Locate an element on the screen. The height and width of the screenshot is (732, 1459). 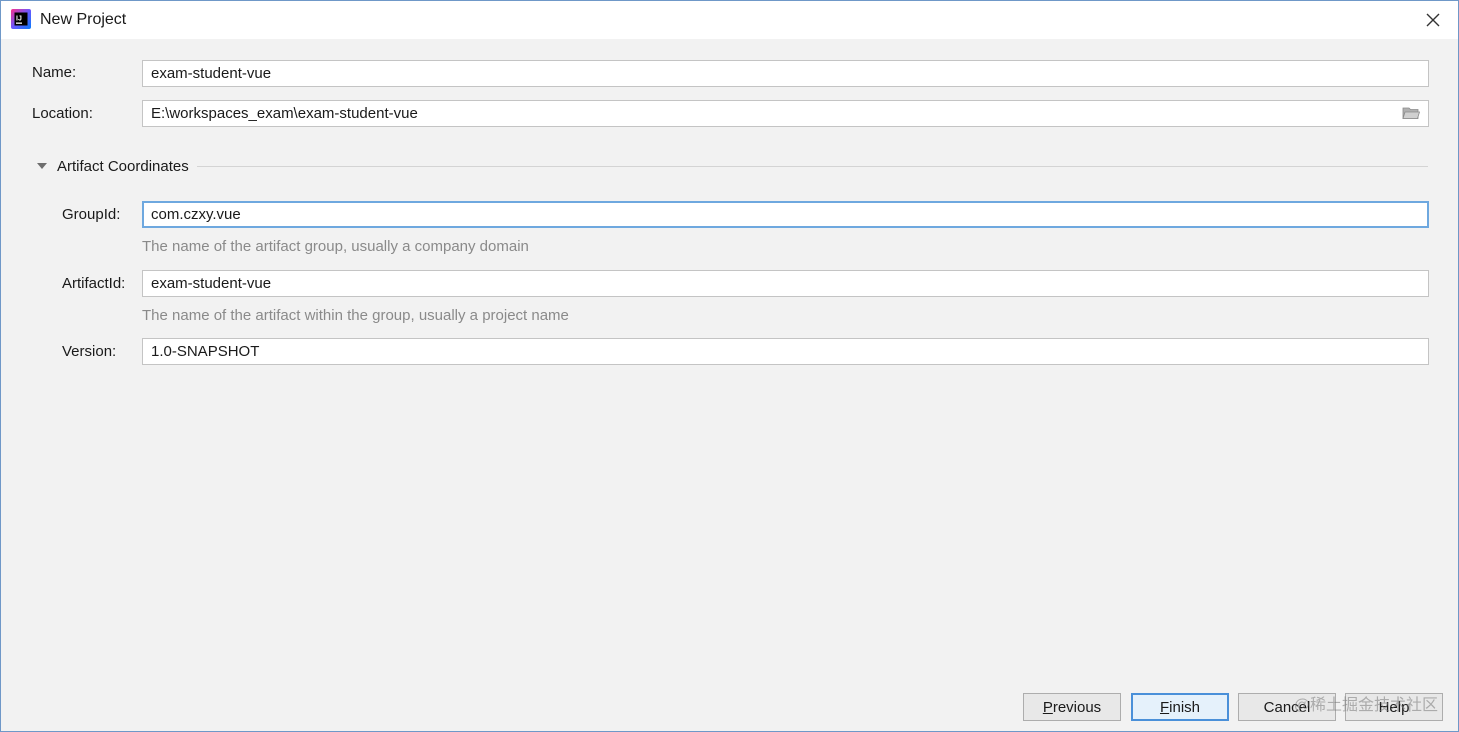
name-input is located at coordinates (785, 73).